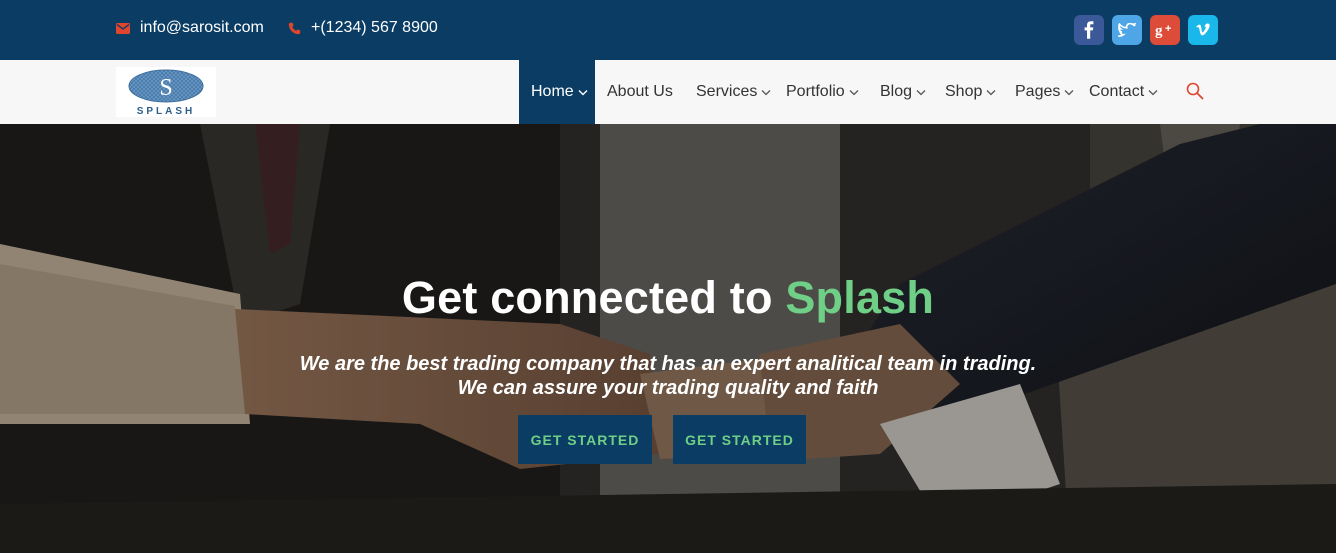 The width and height of the screenshot is (1336, 553). I want to click on hero-title: Get connected to Splash, so click(668, 298).